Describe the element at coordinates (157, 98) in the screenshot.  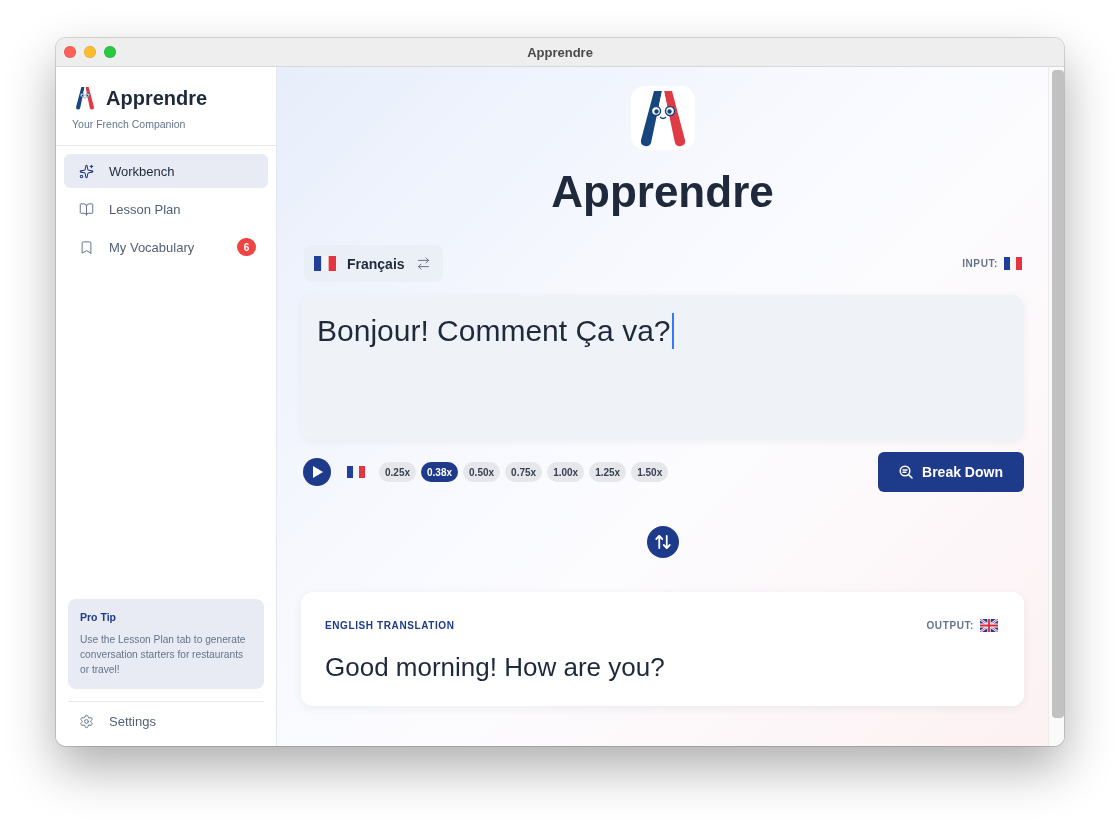
I see `brand-name: Apprendre` at that location.